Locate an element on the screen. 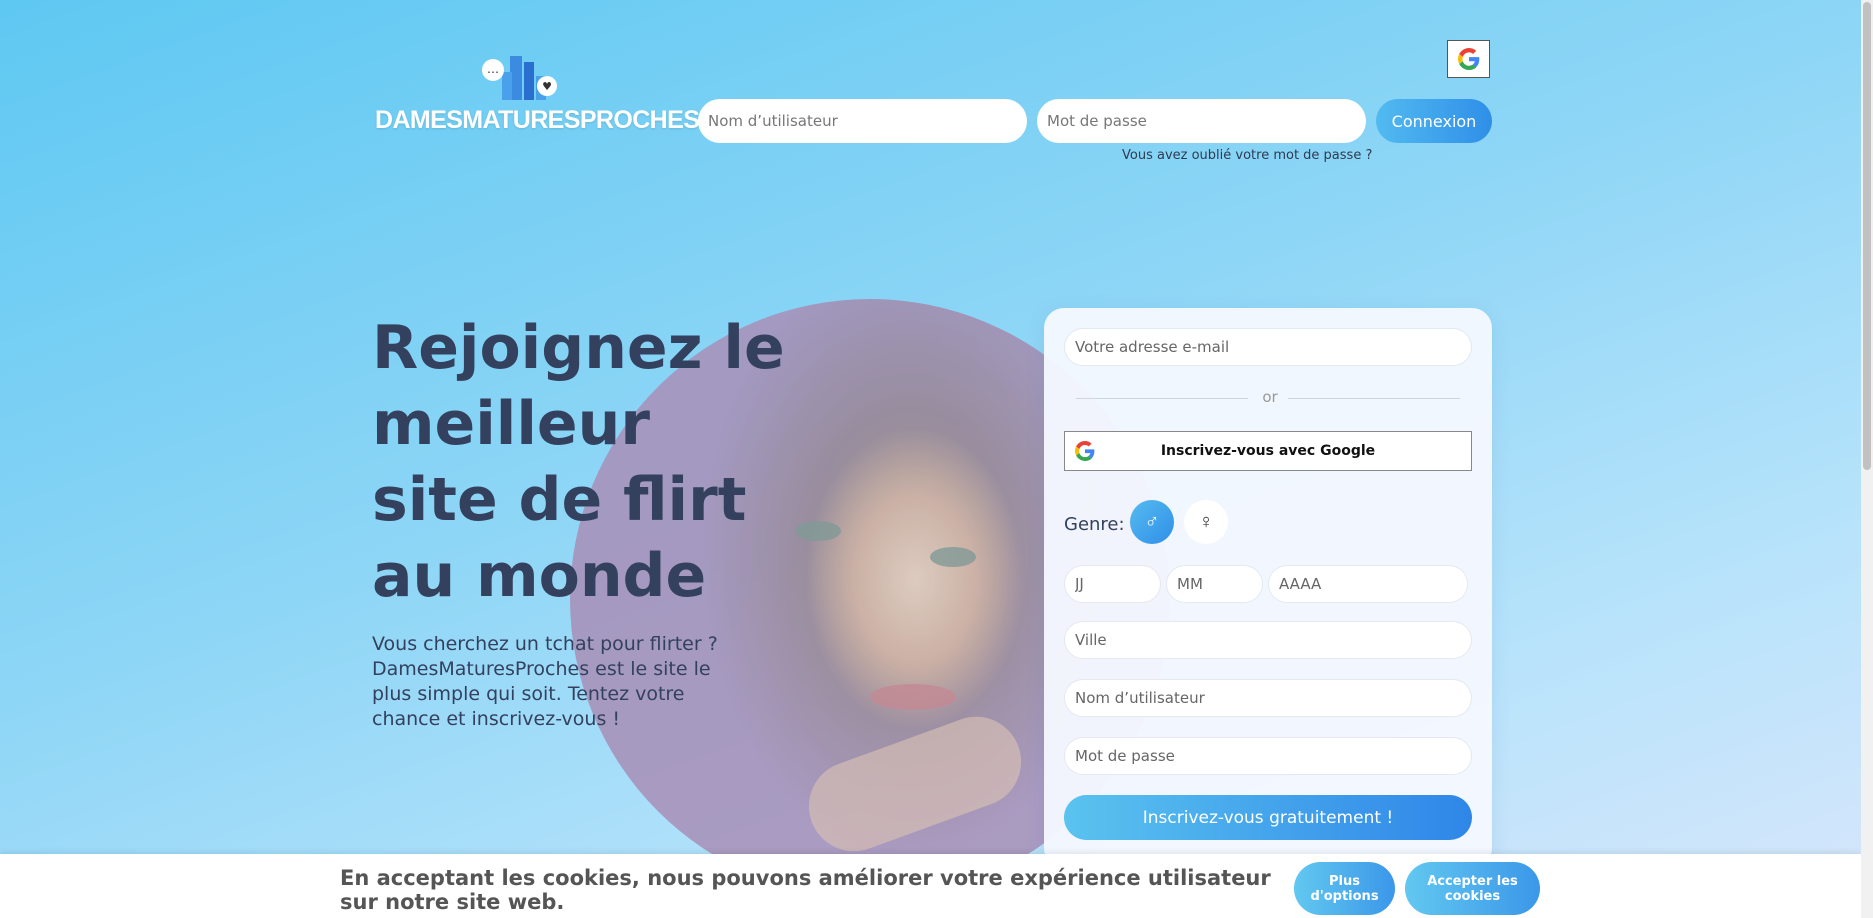 The width and height of the screenshot is (1873, 918). photo-hand is located at coordinates (915, 784).